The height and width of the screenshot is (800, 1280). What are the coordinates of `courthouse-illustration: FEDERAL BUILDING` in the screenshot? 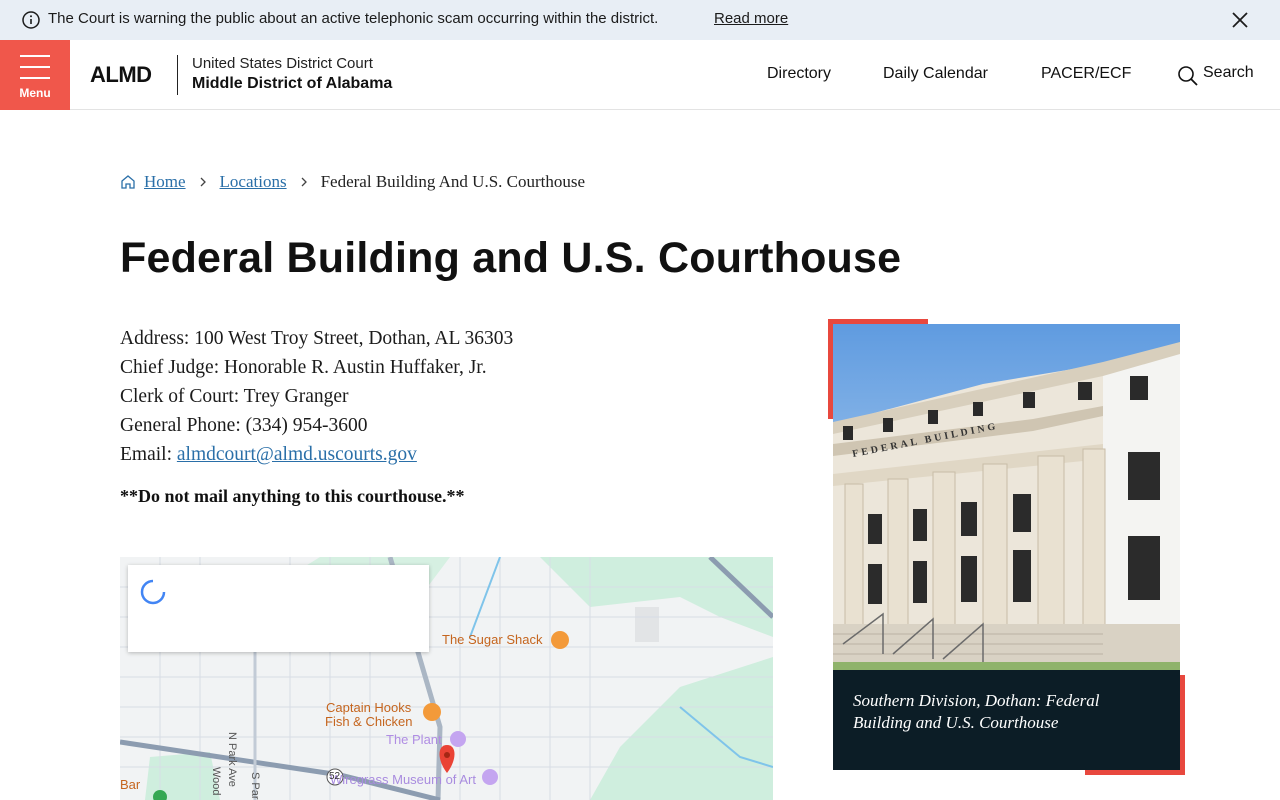 It's located at (1006, 497).